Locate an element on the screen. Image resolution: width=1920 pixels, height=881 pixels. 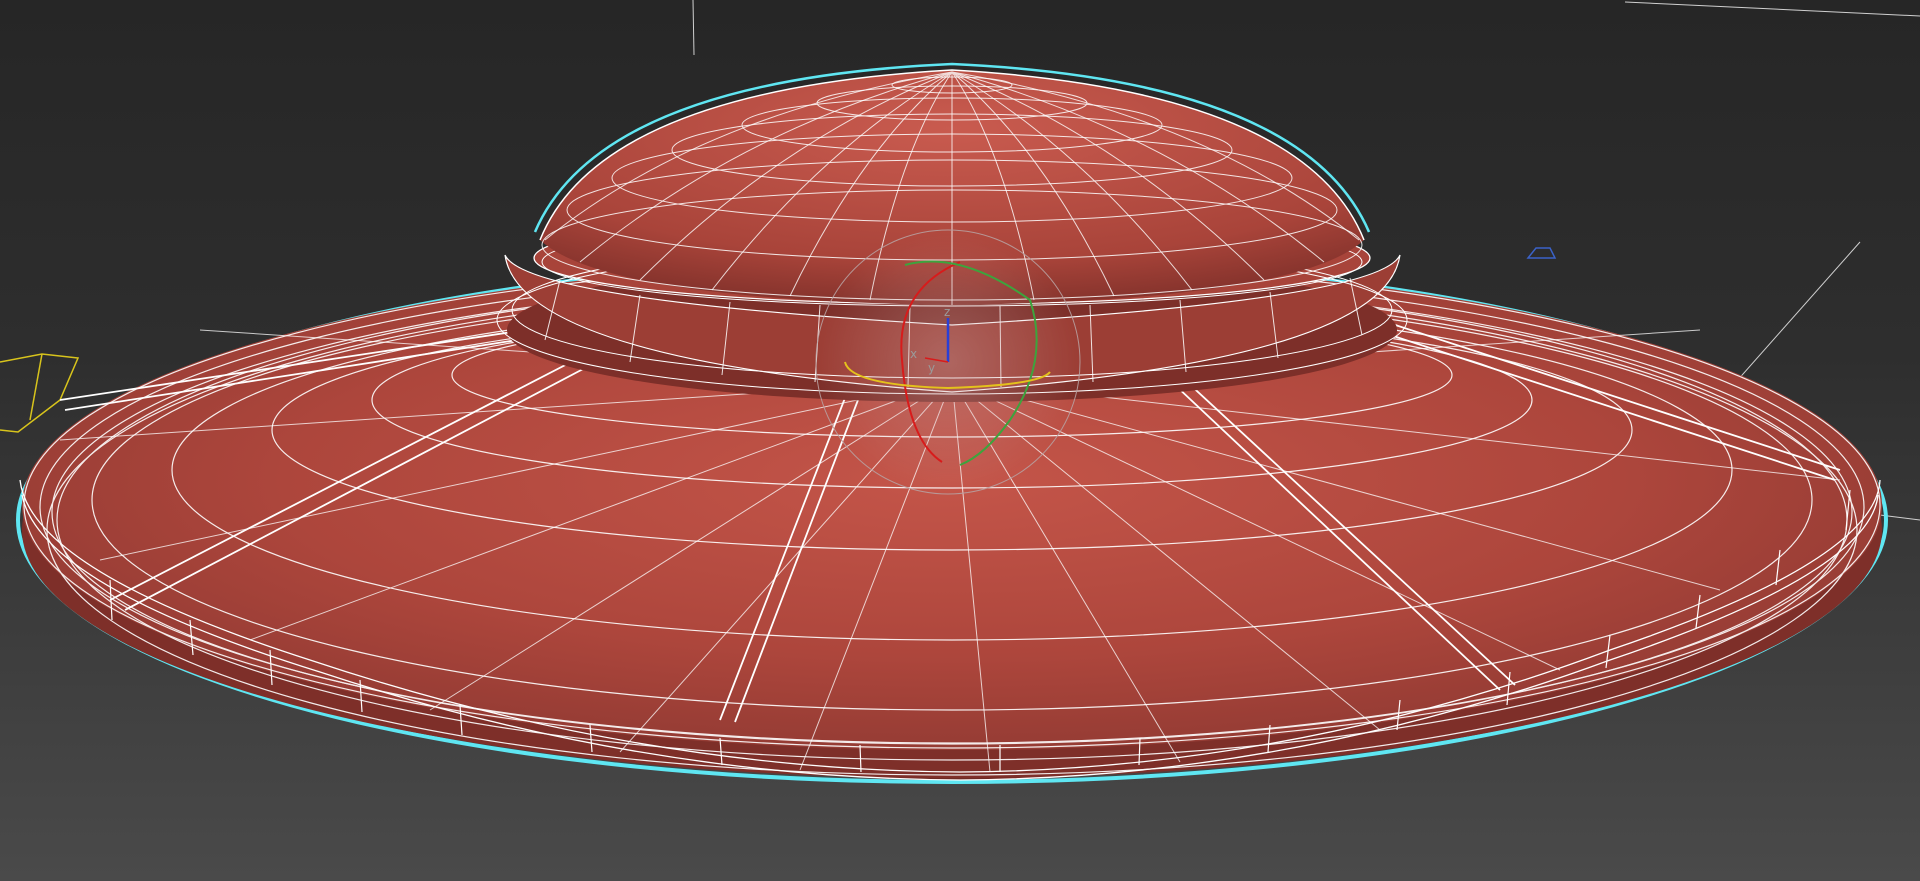
blue-helper-object is located at coordinates (1541, 253).